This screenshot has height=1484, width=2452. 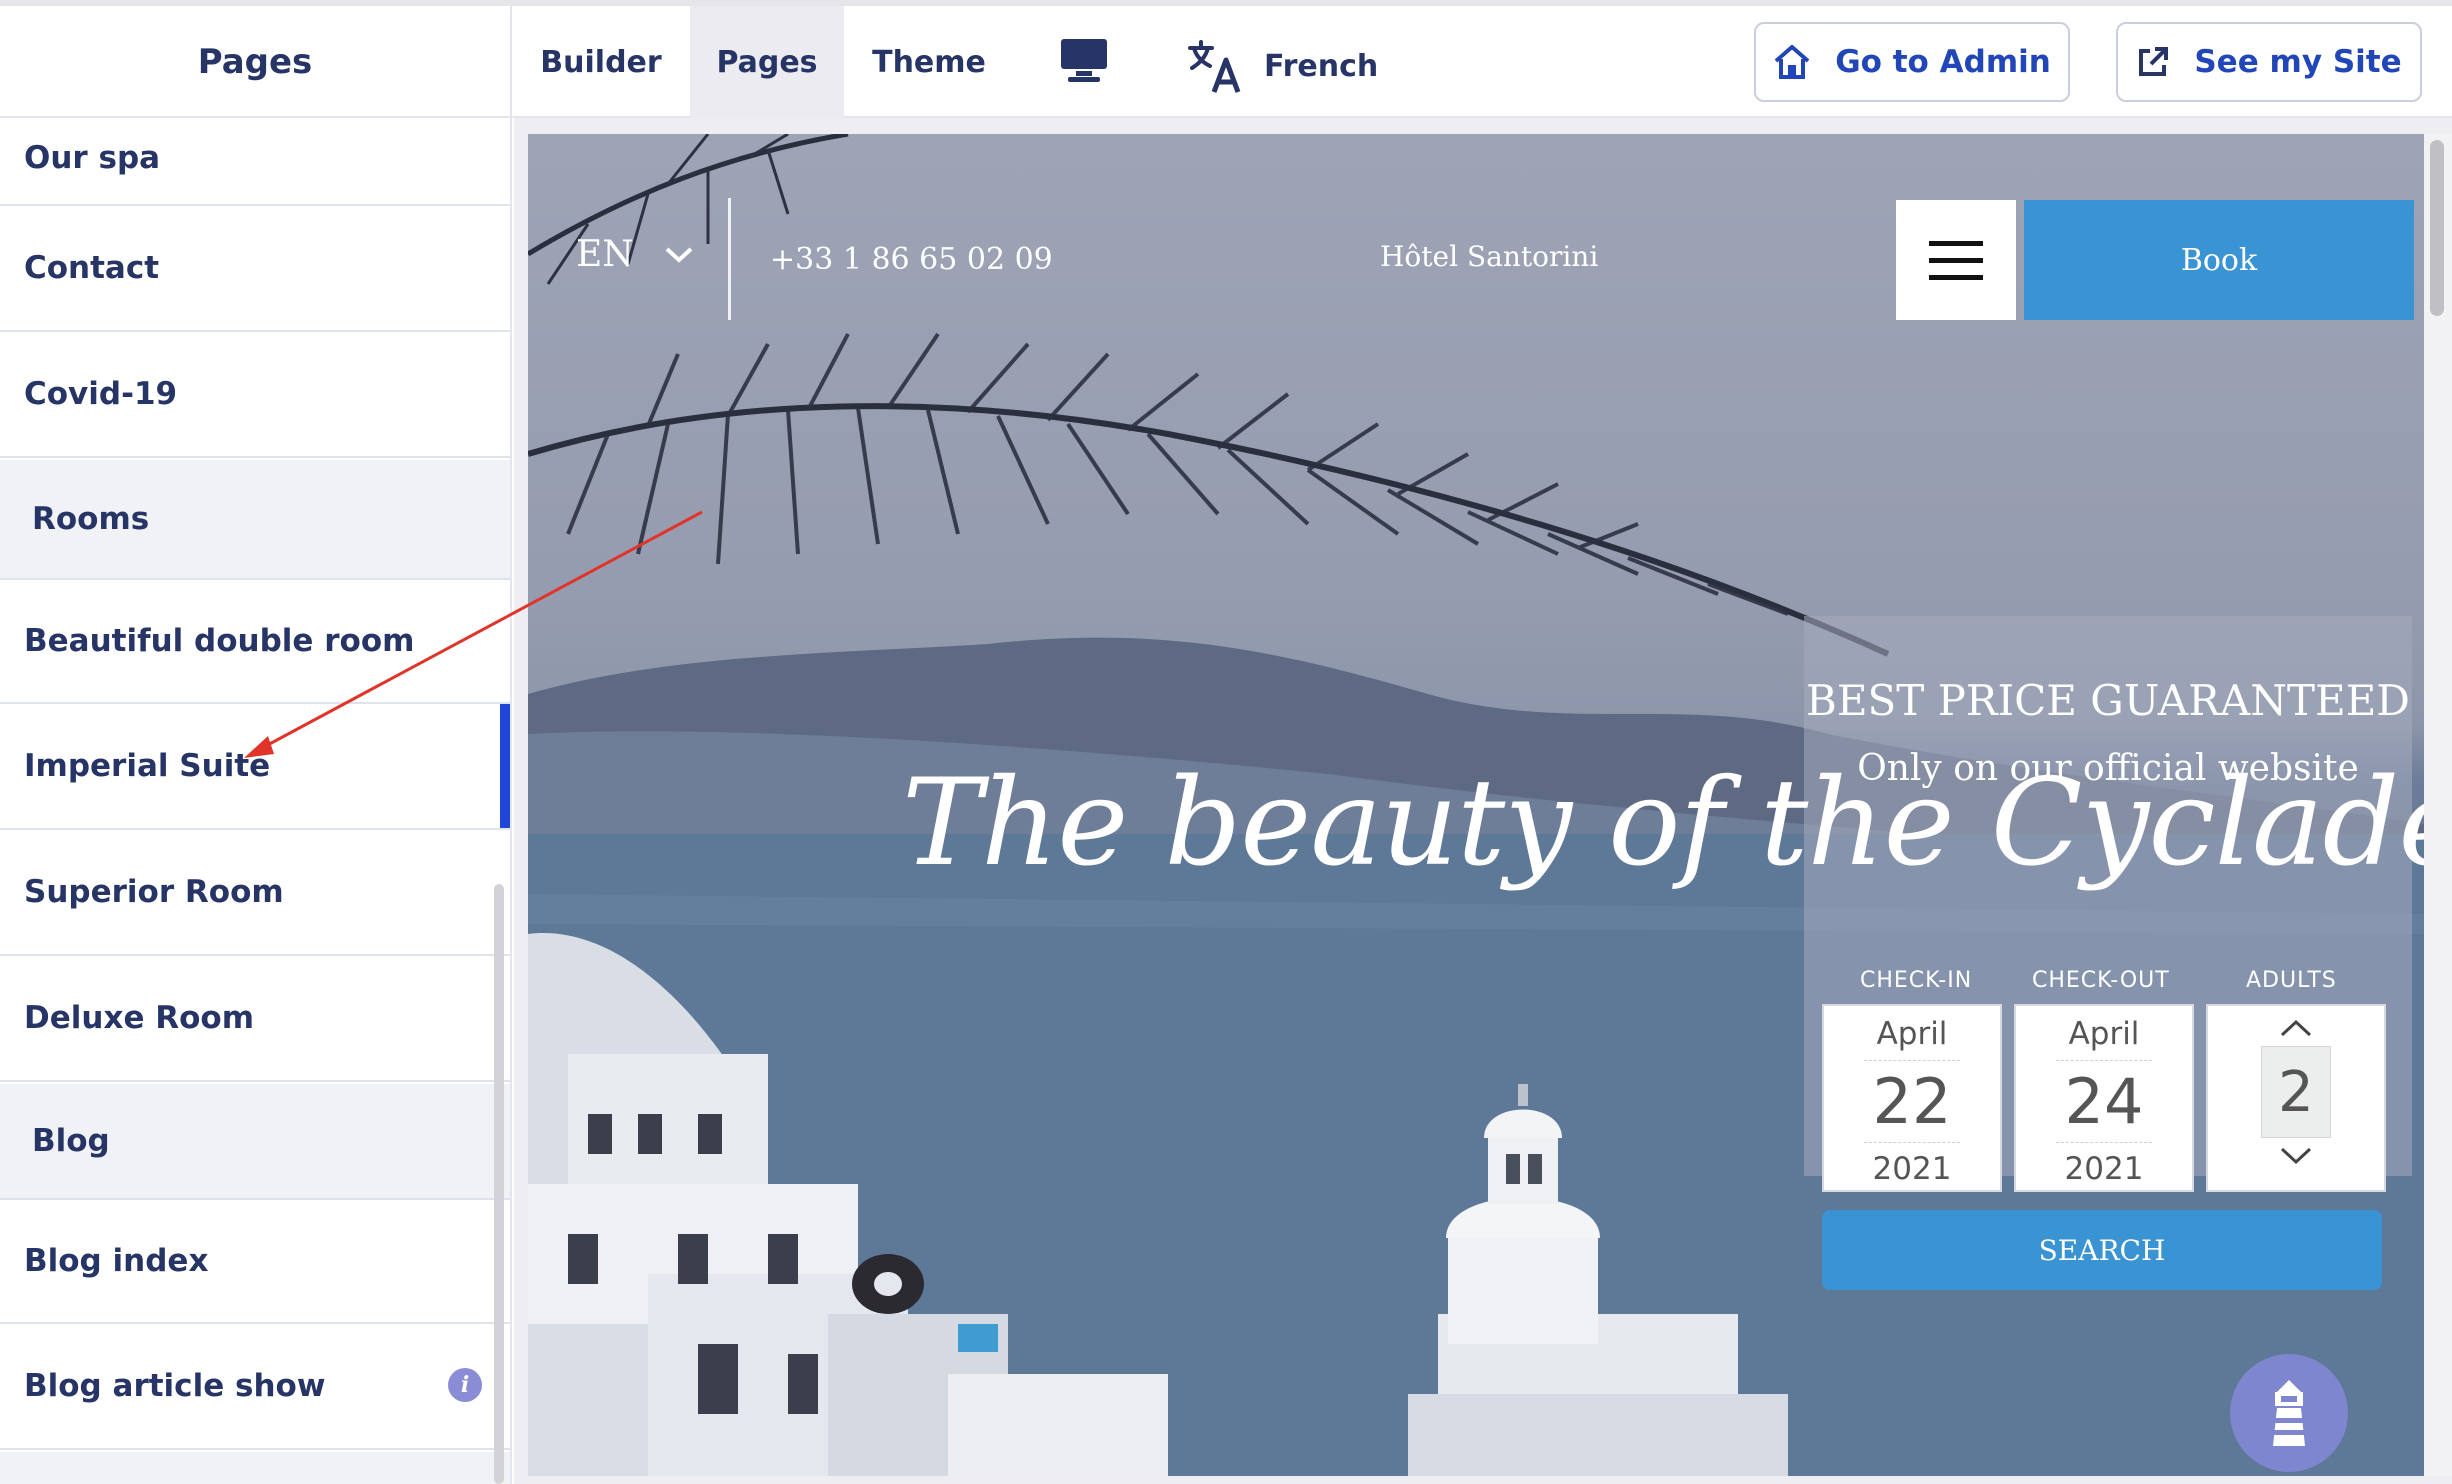 I want to click on checkin-day: 22, so click(x=1912, y=1101).